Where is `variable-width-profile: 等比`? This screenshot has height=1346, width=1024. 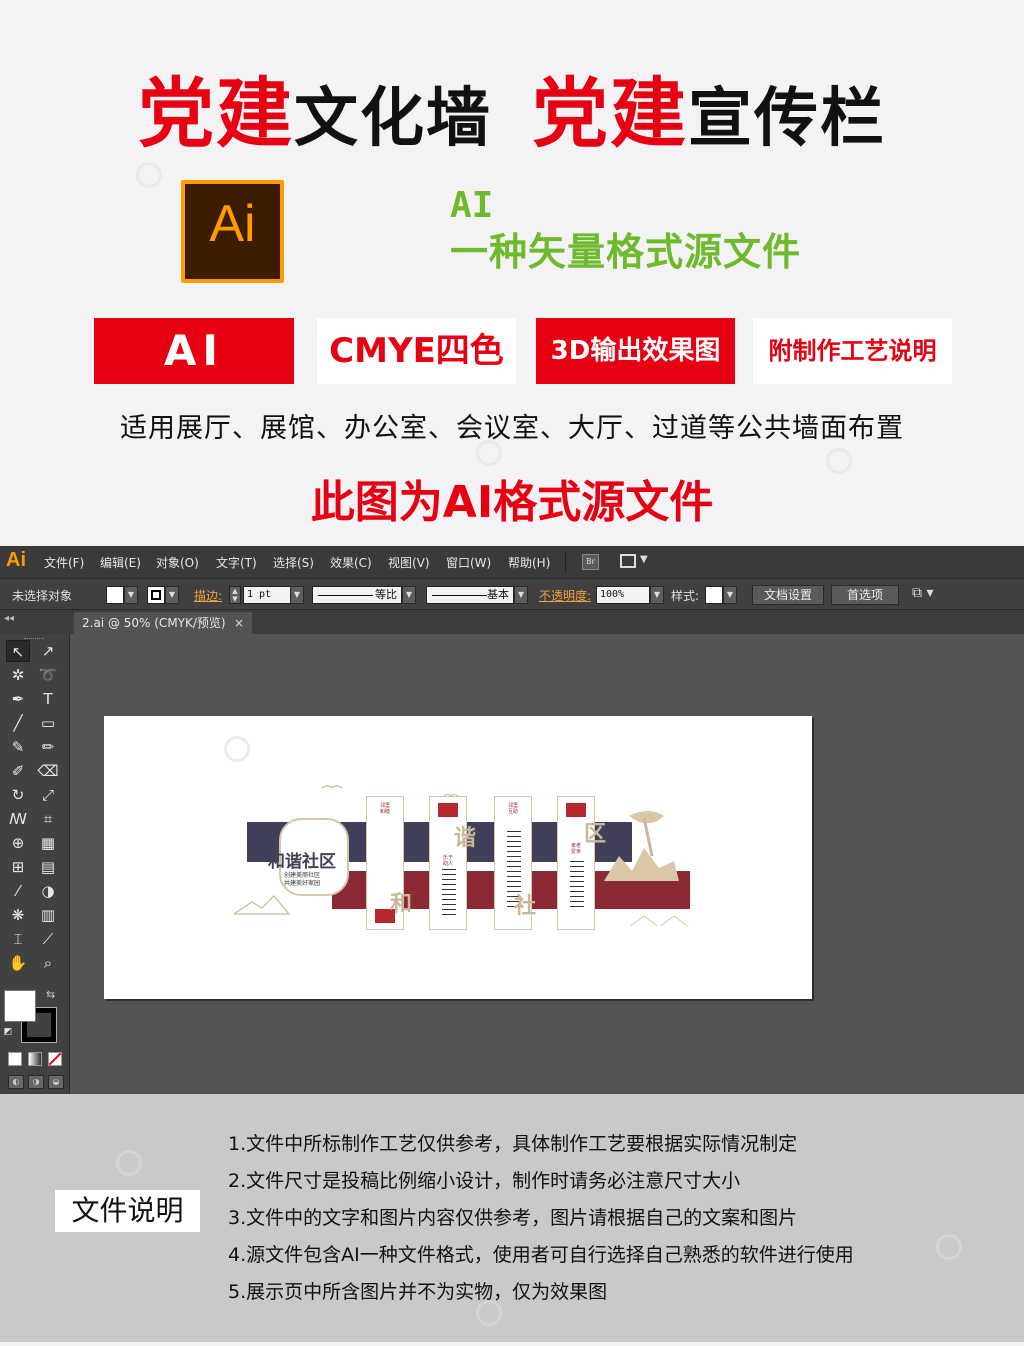
variable-width-profile: 等比 is located at coordinates (357, 595).